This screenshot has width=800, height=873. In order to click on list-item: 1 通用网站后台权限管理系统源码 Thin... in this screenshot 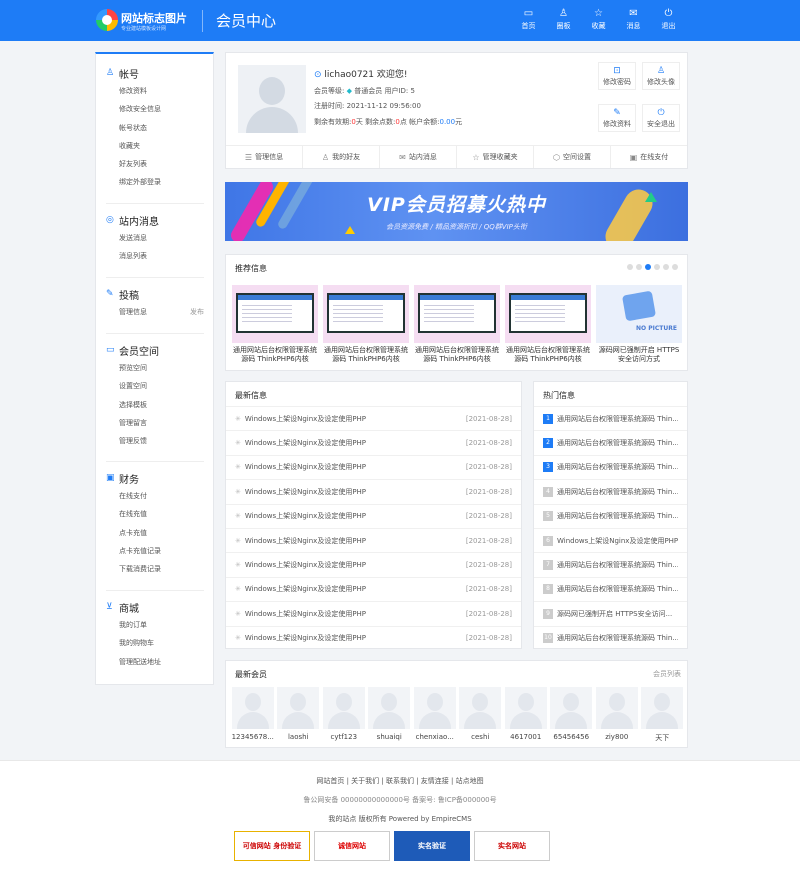, I will do `click(610, 418)`.